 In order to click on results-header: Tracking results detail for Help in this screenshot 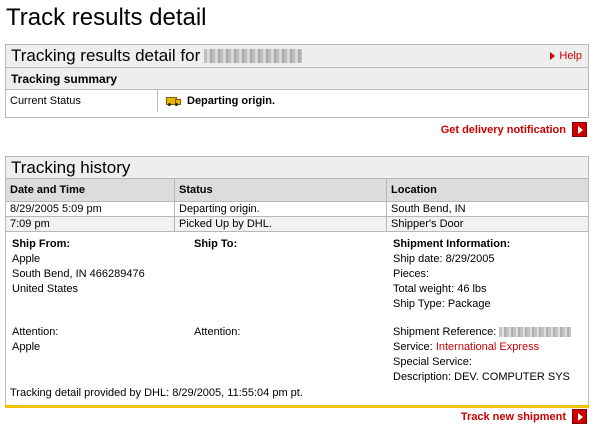, I will do `click(297, 56)`.